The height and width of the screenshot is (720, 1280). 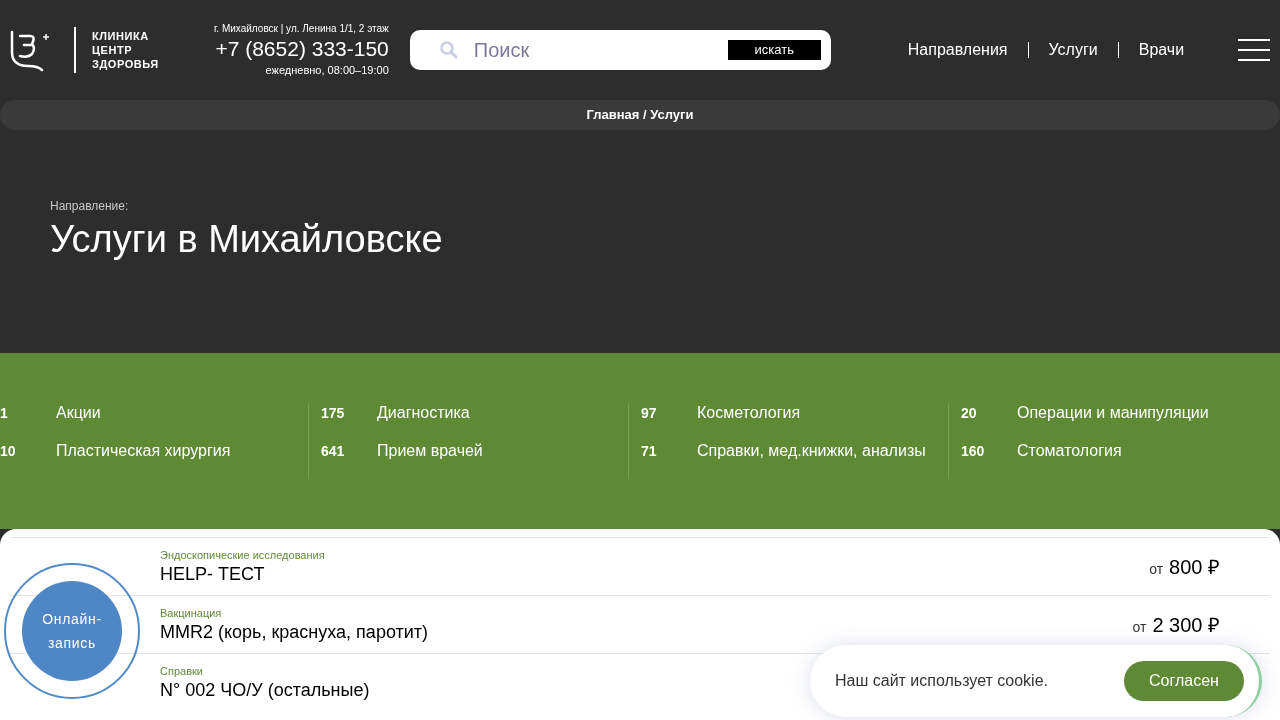 I want to click on category-link: Справки, мед.книжки, анализы, so click(x=817, y=451).